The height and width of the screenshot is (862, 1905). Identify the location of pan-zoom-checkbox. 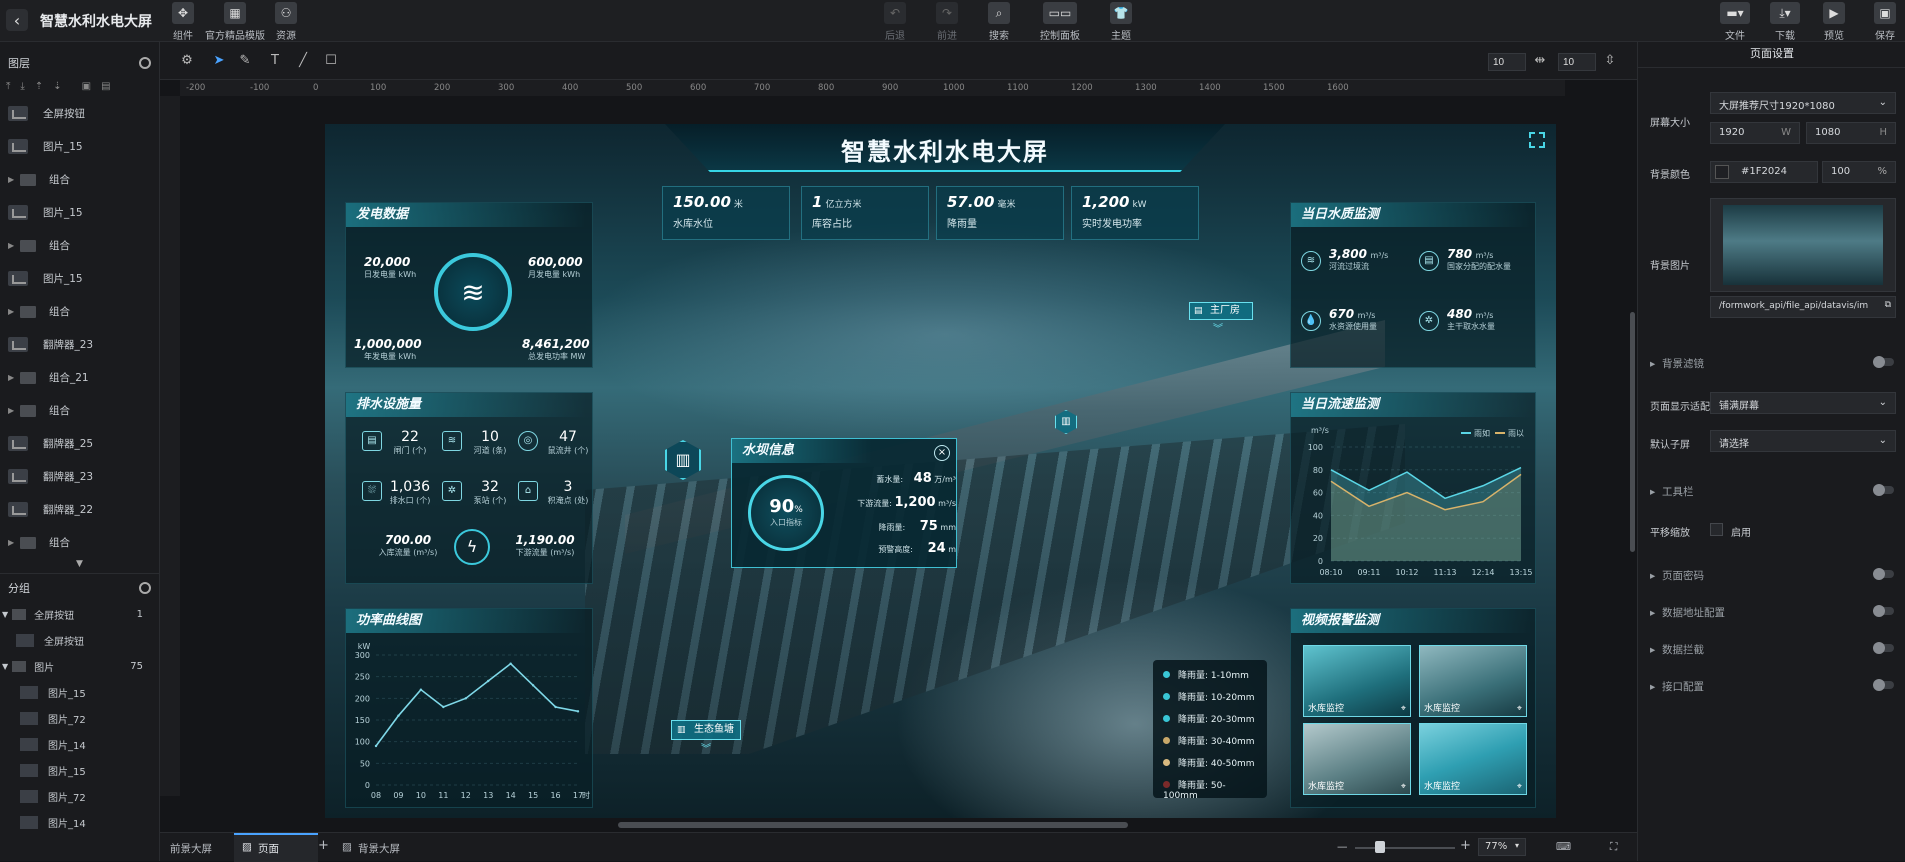
(1716, 529).